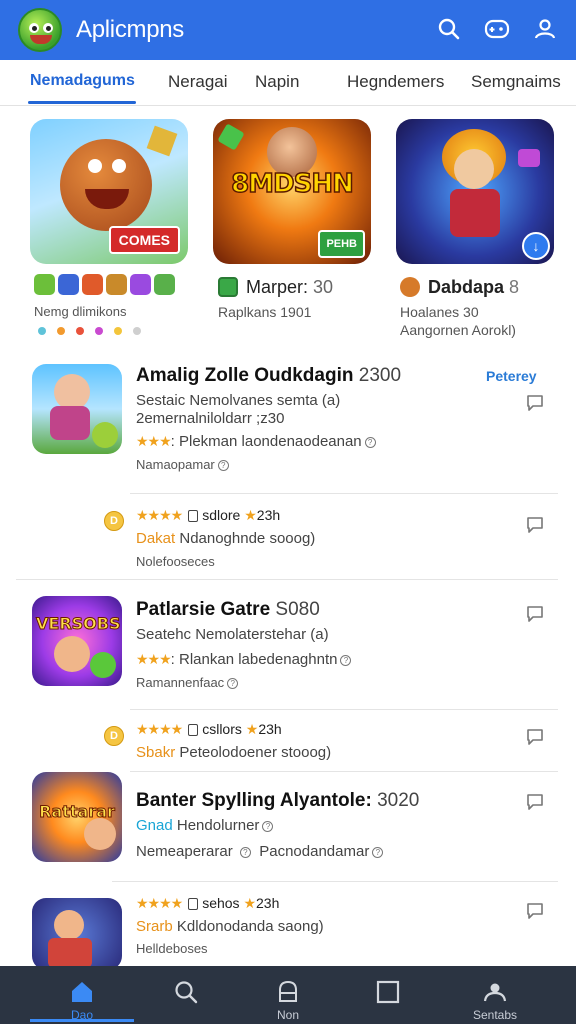 This screenshot has width=576, height=1024. I want to click on app-icon-3: Rattarar, so click(77, 817).